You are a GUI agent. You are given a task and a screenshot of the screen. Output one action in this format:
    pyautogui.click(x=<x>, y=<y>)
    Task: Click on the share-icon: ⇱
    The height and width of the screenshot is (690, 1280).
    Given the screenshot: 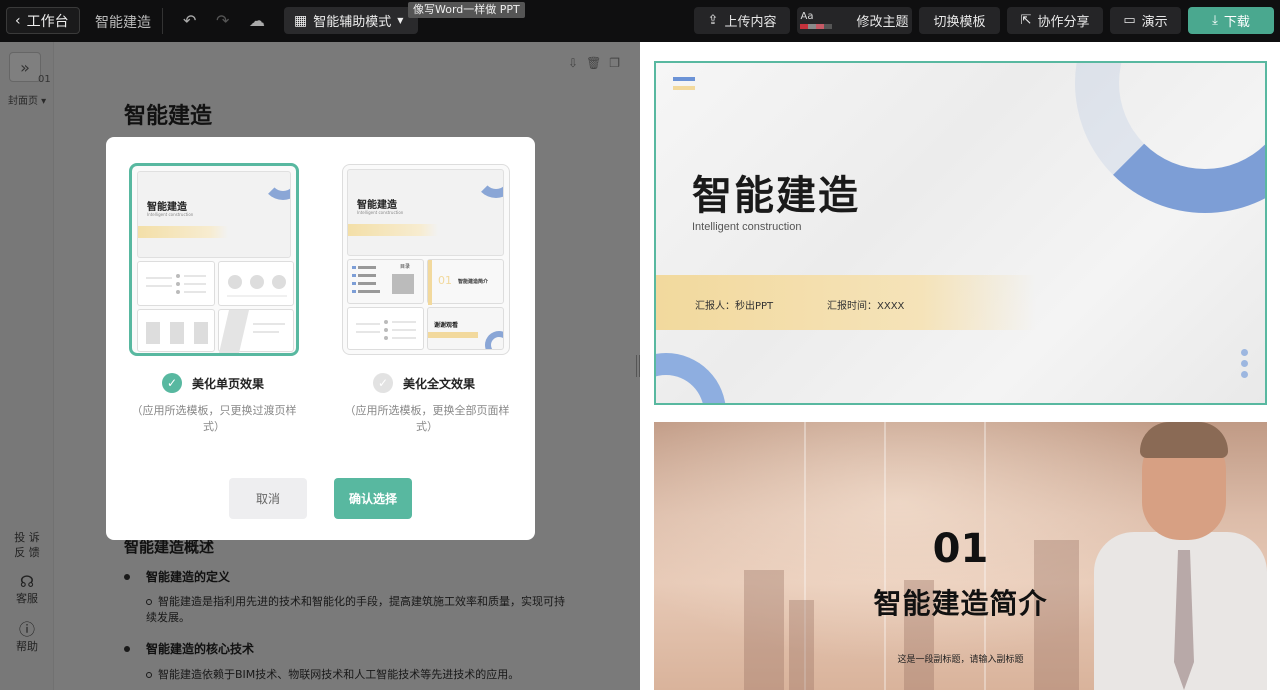 What is the action you would take?
    pyautogui.click(x=1026, y=20)
    